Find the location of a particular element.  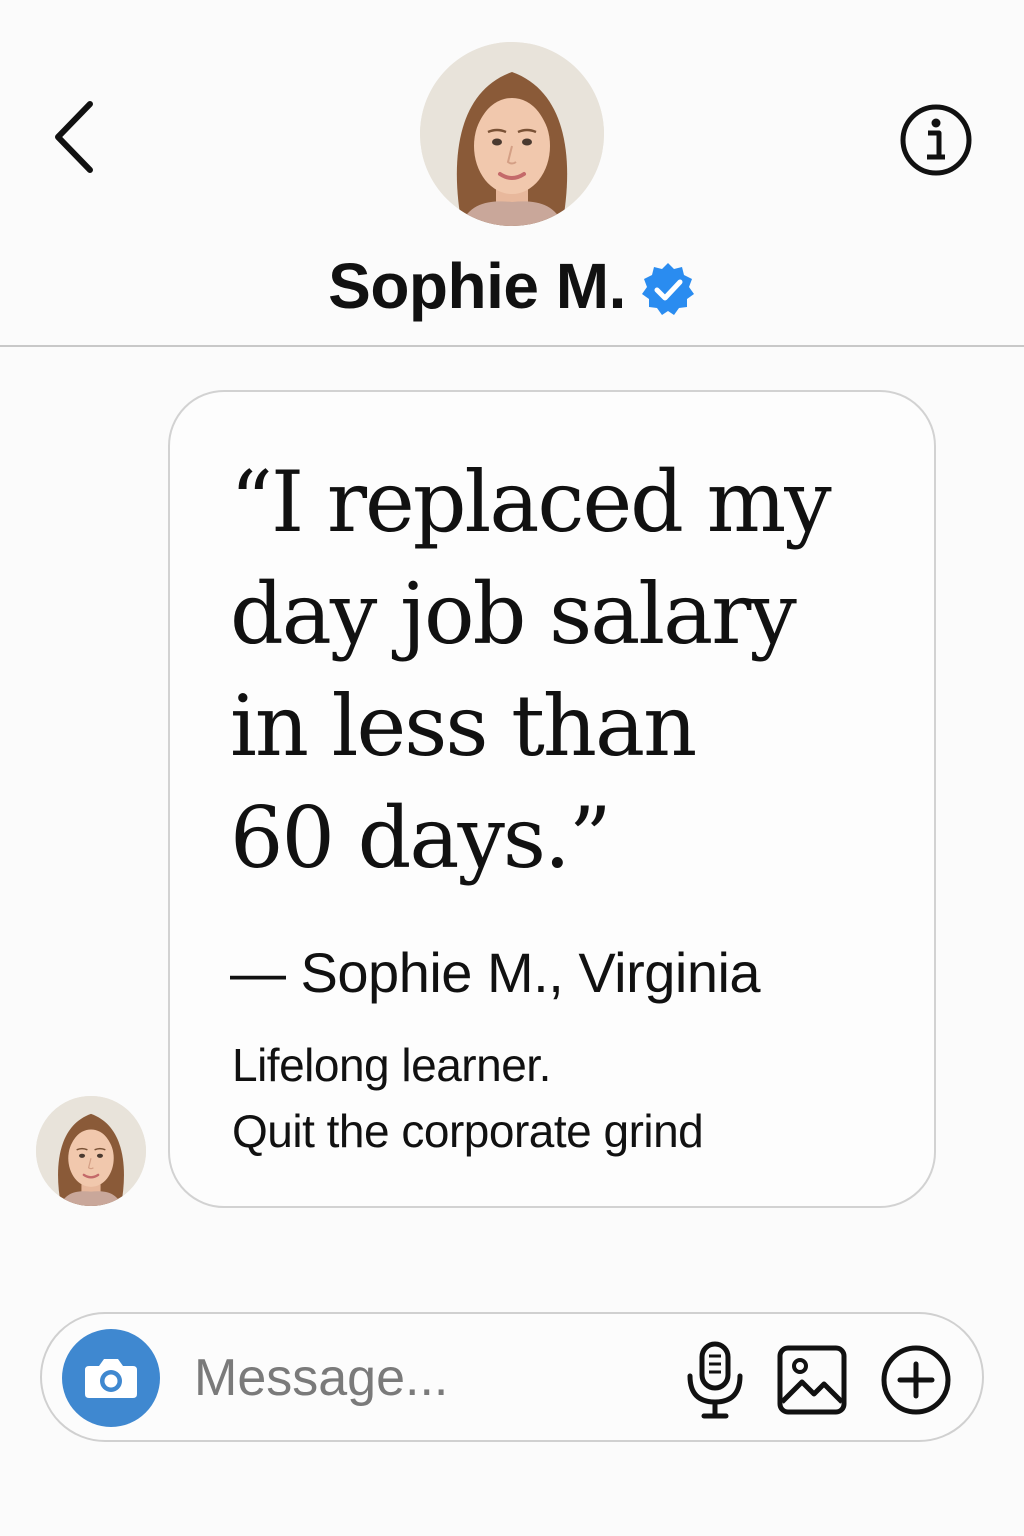

image-icon is located at coordinates (812, 1380).